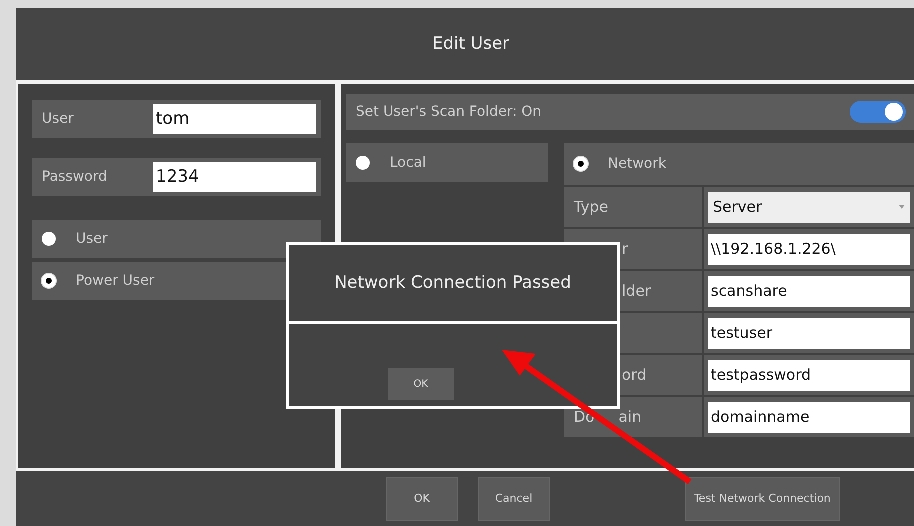 Image resolution: width=914 pixels, height=526 pixels. Describe the element at coordinates (421, 384) in the screenshot. I see `ok-button: OK` at that location.